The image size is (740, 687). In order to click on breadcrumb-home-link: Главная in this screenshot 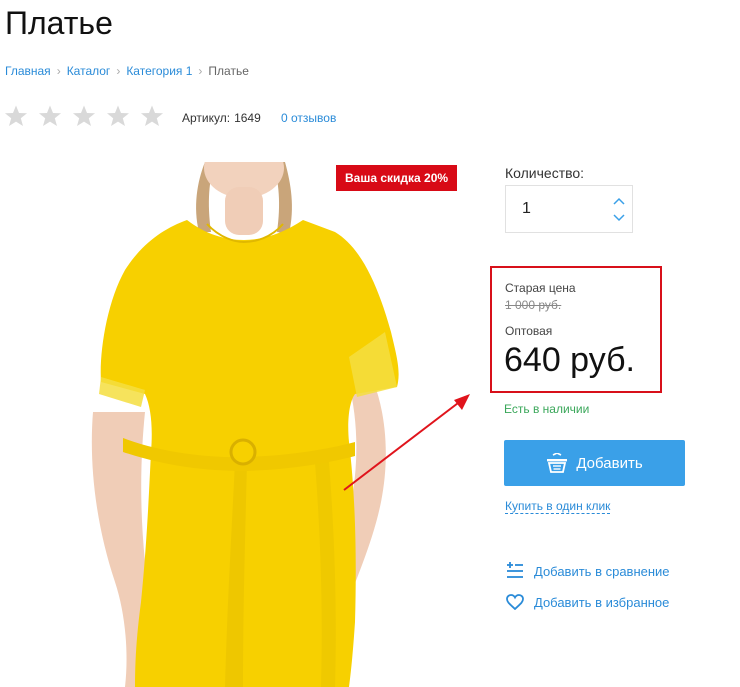, I will do `click(28, 71)`.